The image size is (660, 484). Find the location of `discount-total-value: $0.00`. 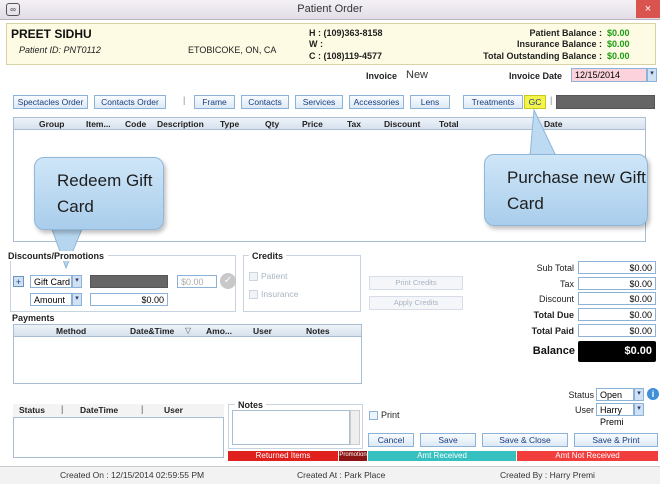

discount-total-value: $0.00 is located at coordinates (617, 298).